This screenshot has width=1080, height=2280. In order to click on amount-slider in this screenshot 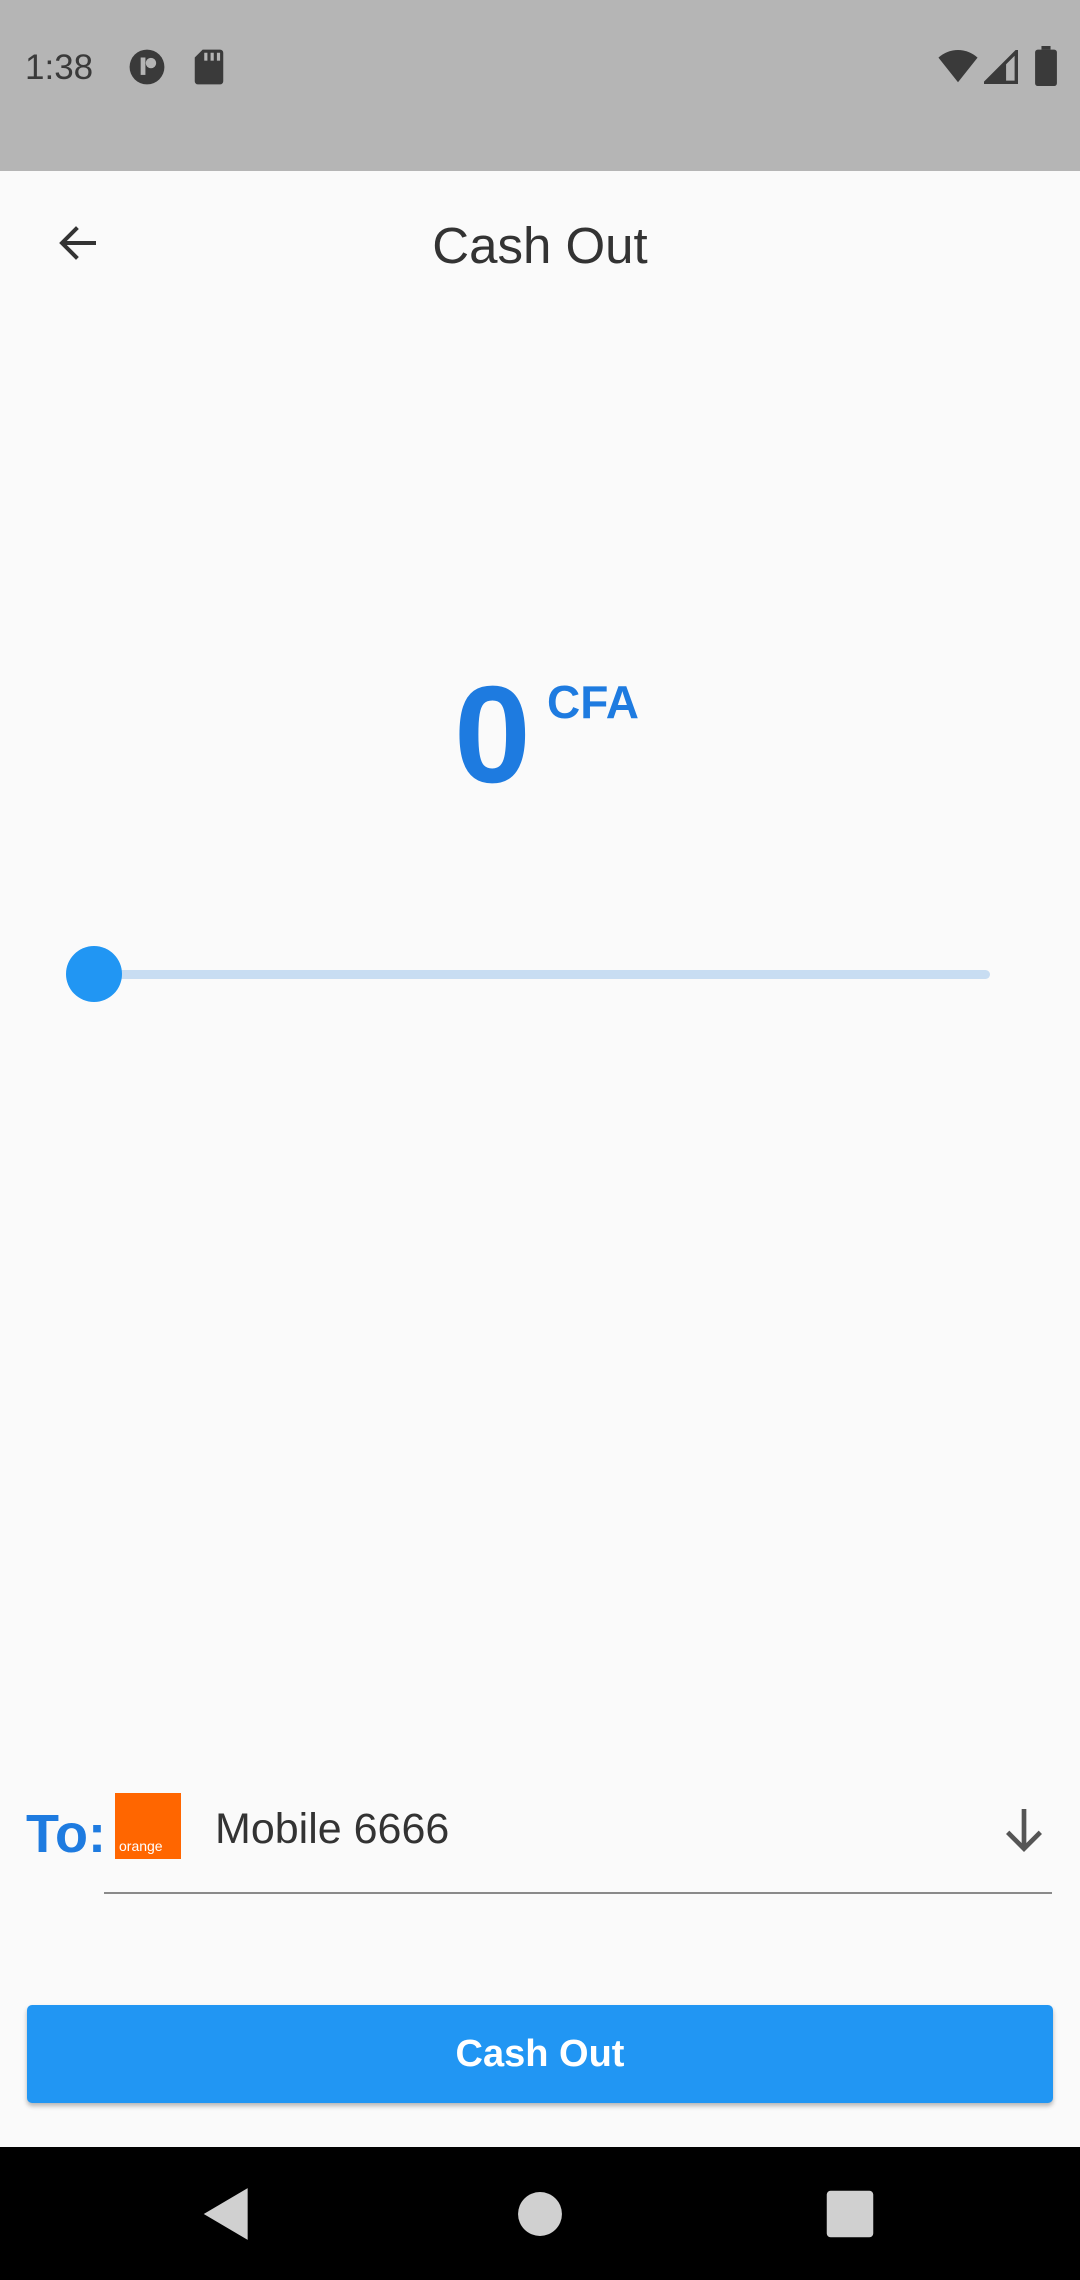, I will do `click(528, 974)`.